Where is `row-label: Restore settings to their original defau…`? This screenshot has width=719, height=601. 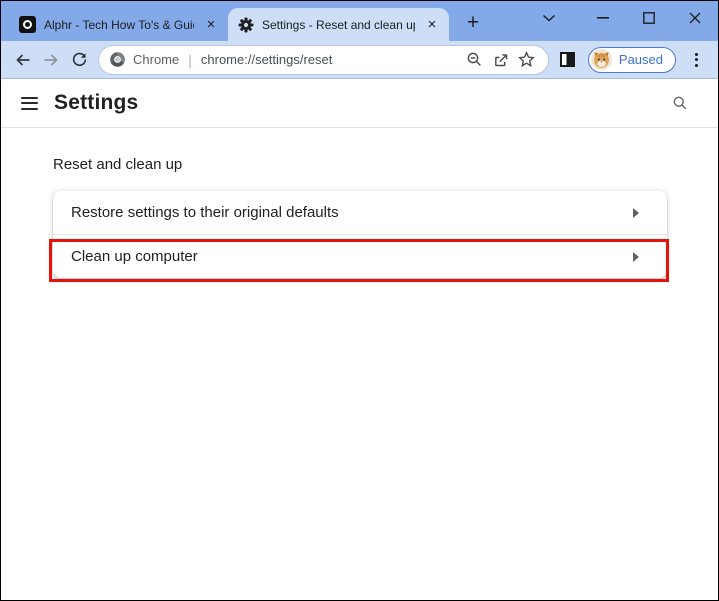 row-label: Restore settings to their original defau… is located at coordinates (205, 212).